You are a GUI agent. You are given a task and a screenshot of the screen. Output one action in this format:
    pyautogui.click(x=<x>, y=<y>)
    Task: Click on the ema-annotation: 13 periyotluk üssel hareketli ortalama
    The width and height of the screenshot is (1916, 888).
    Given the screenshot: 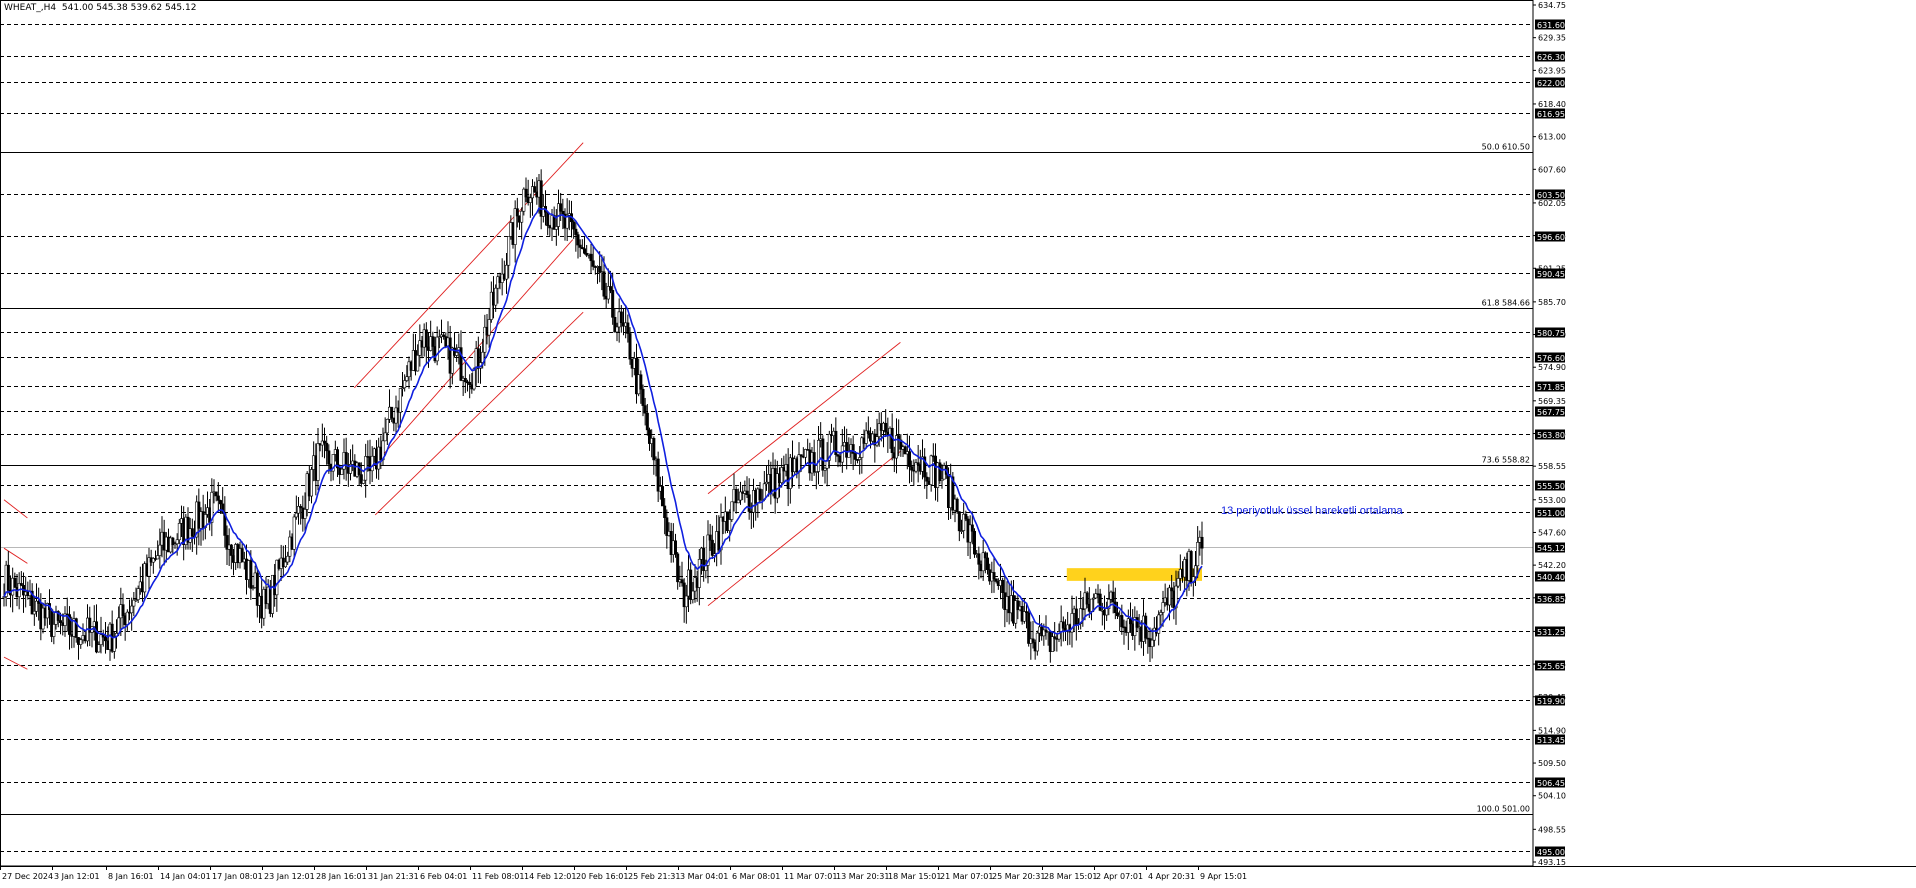 What is the action you would take?
    pyautogui.click(x=1312, y=511)
    